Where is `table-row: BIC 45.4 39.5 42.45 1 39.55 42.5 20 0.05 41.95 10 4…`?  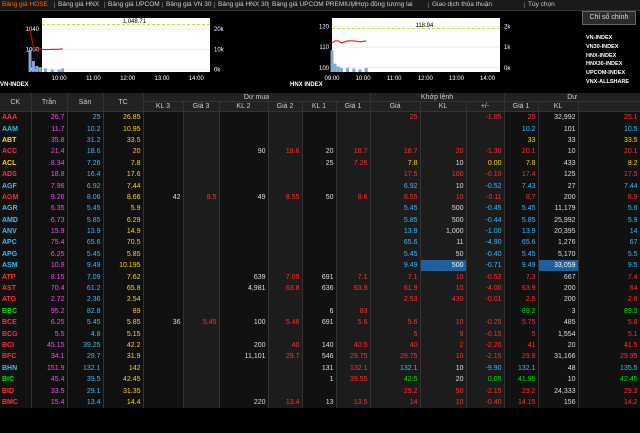 table-row: BIC 45.4 39.5 42.45 1 39.55 42.5 20 0.05 41.95 10 4… is located at coordinates (320, 379).